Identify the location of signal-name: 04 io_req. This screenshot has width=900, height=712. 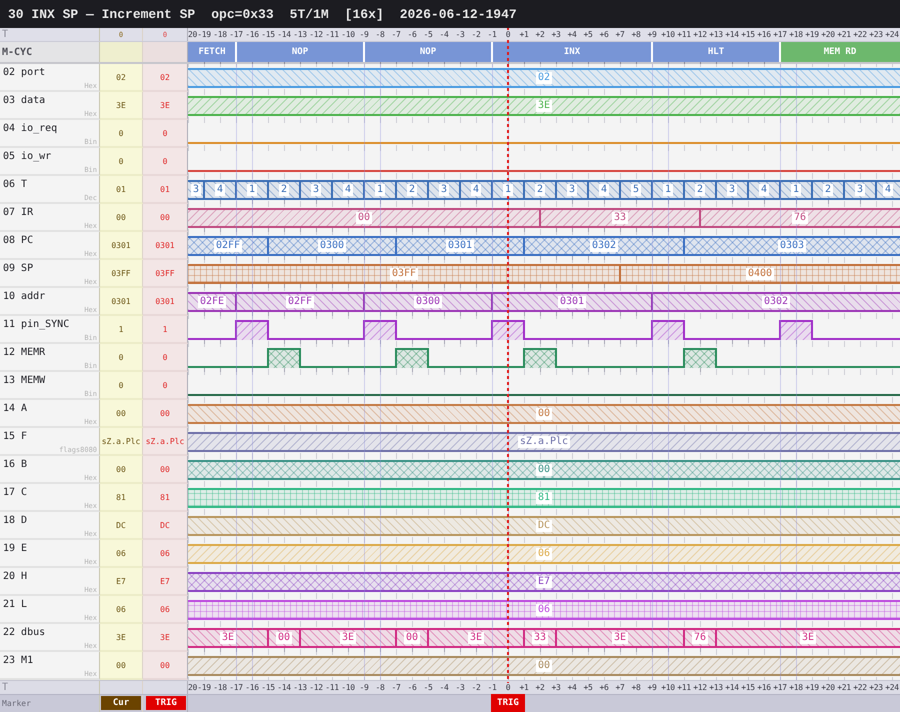
(30, 129).